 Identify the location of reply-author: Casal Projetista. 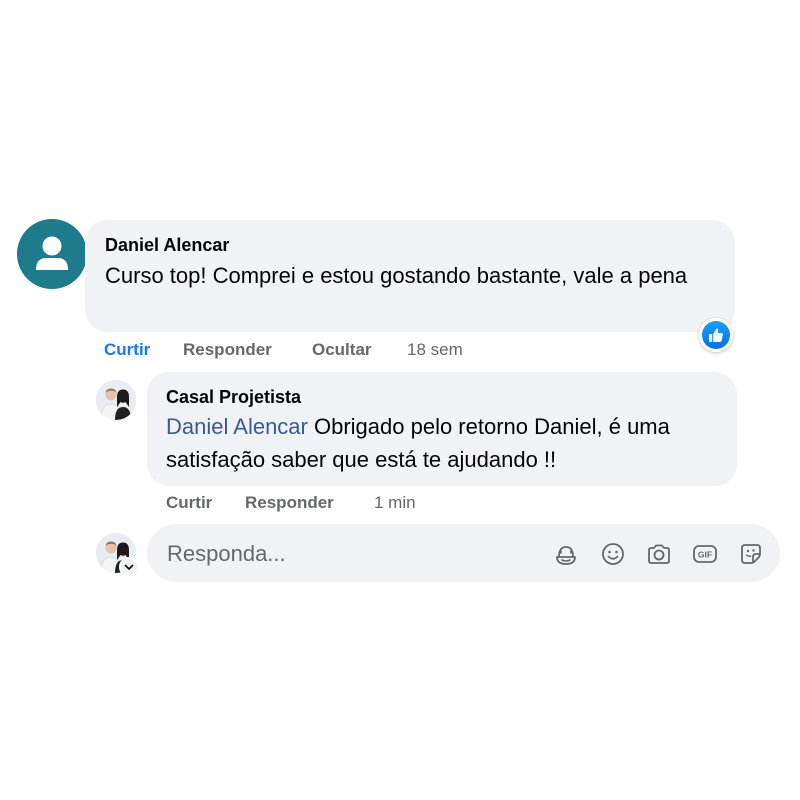
(233, 397).